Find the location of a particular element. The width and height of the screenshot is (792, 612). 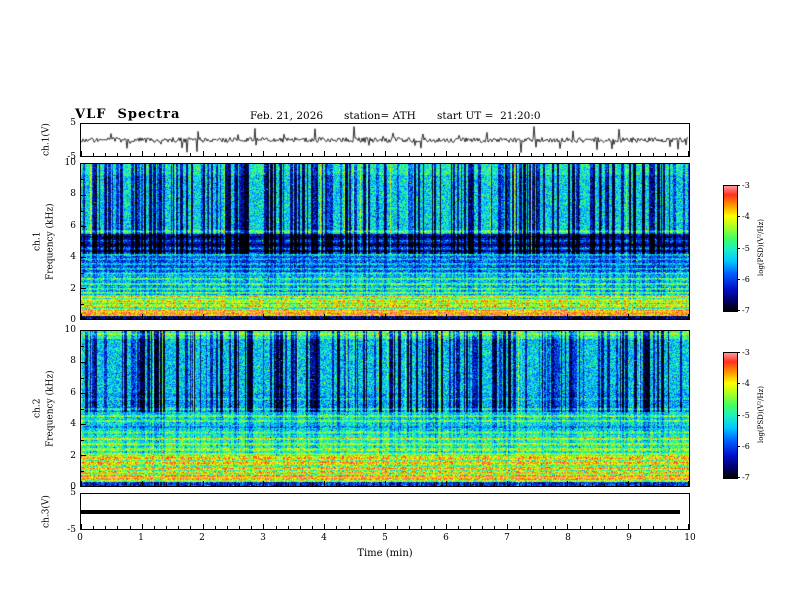

plot-title: VLF Spectra is located at coordinates (128, 114).